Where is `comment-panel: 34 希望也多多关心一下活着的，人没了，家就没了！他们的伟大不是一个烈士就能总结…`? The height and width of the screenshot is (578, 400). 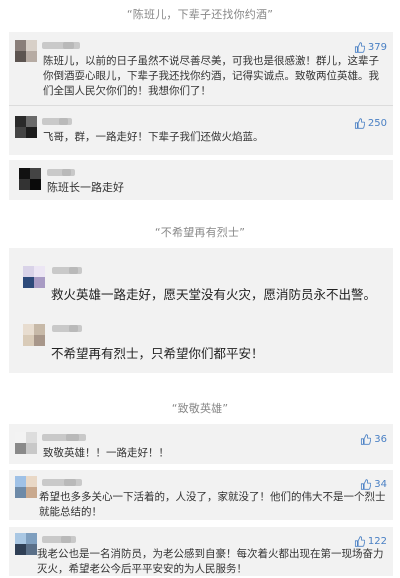 comment-panel: 34 希望也多多关心一下活着的，人没了，家就没了！他们的伟大不是一个烈士就能总结… is located at coordinates (201, 495).